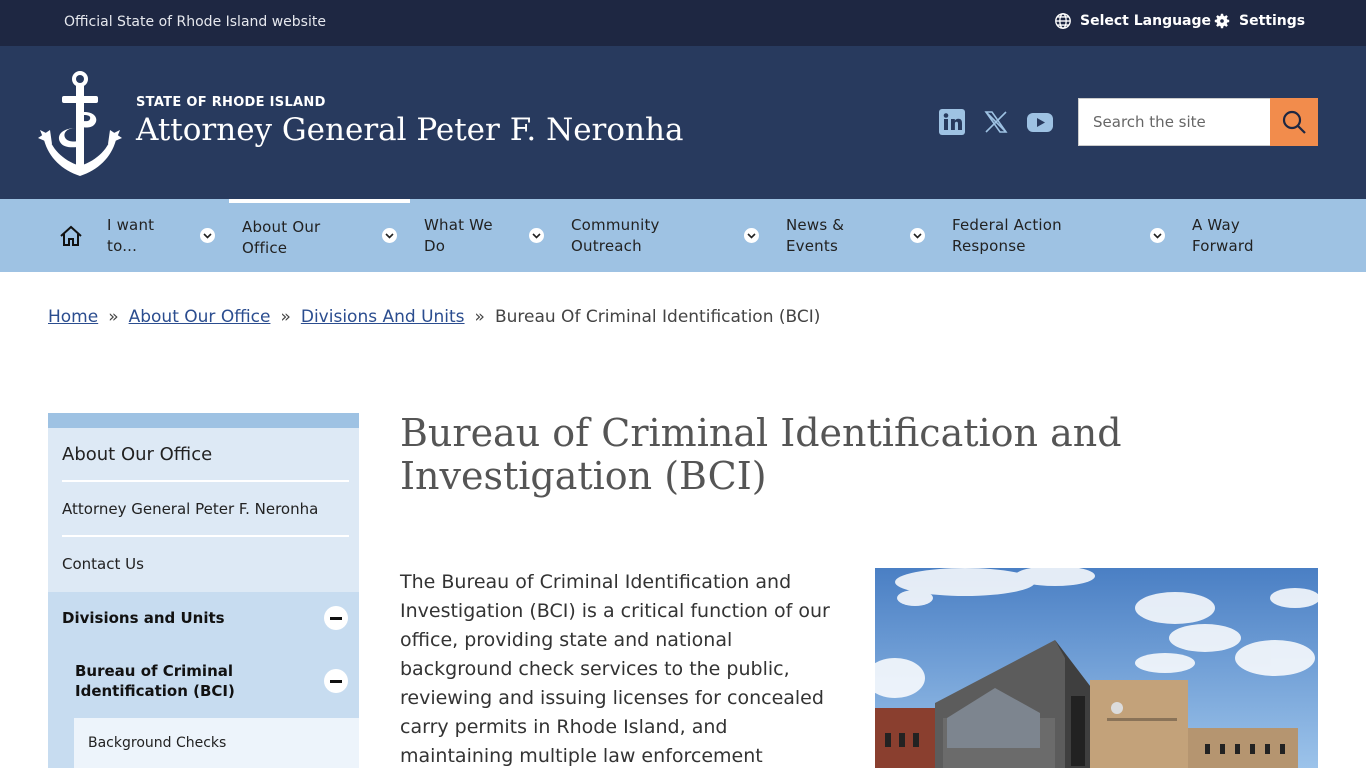  What do you see at coordinates (80, 122) in the screenshot?
I see `anchor-icon` at bounding box center [80, 122].